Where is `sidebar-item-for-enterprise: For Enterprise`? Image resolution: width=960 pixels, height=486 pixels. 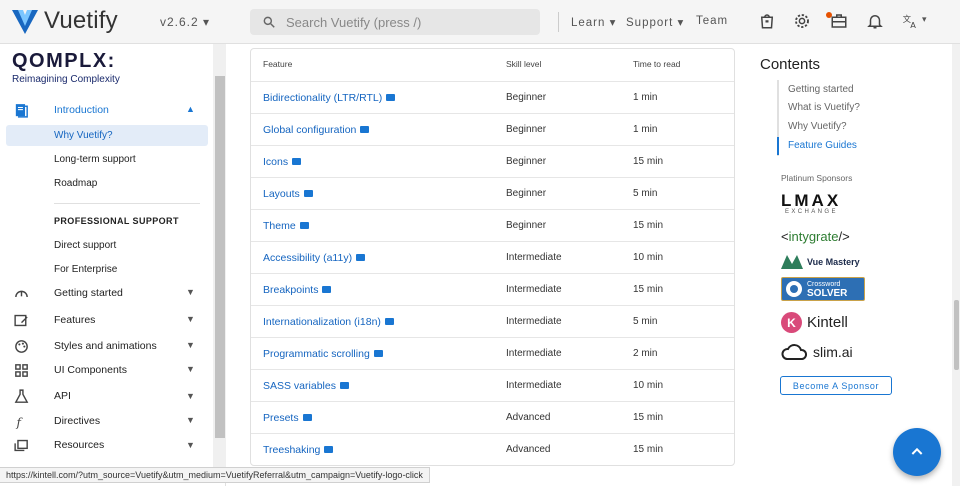
sidebar-item-for-enterprise: For Enterprise is located at coordinates (85, 269).